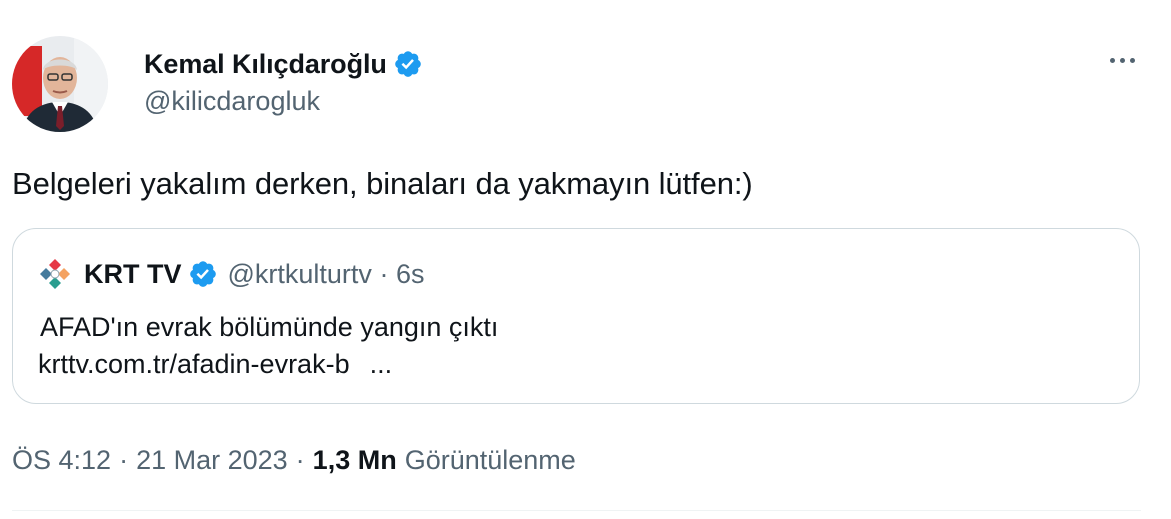  I want to click on tweet-time: ÖS 4:12, so click(61, 460).